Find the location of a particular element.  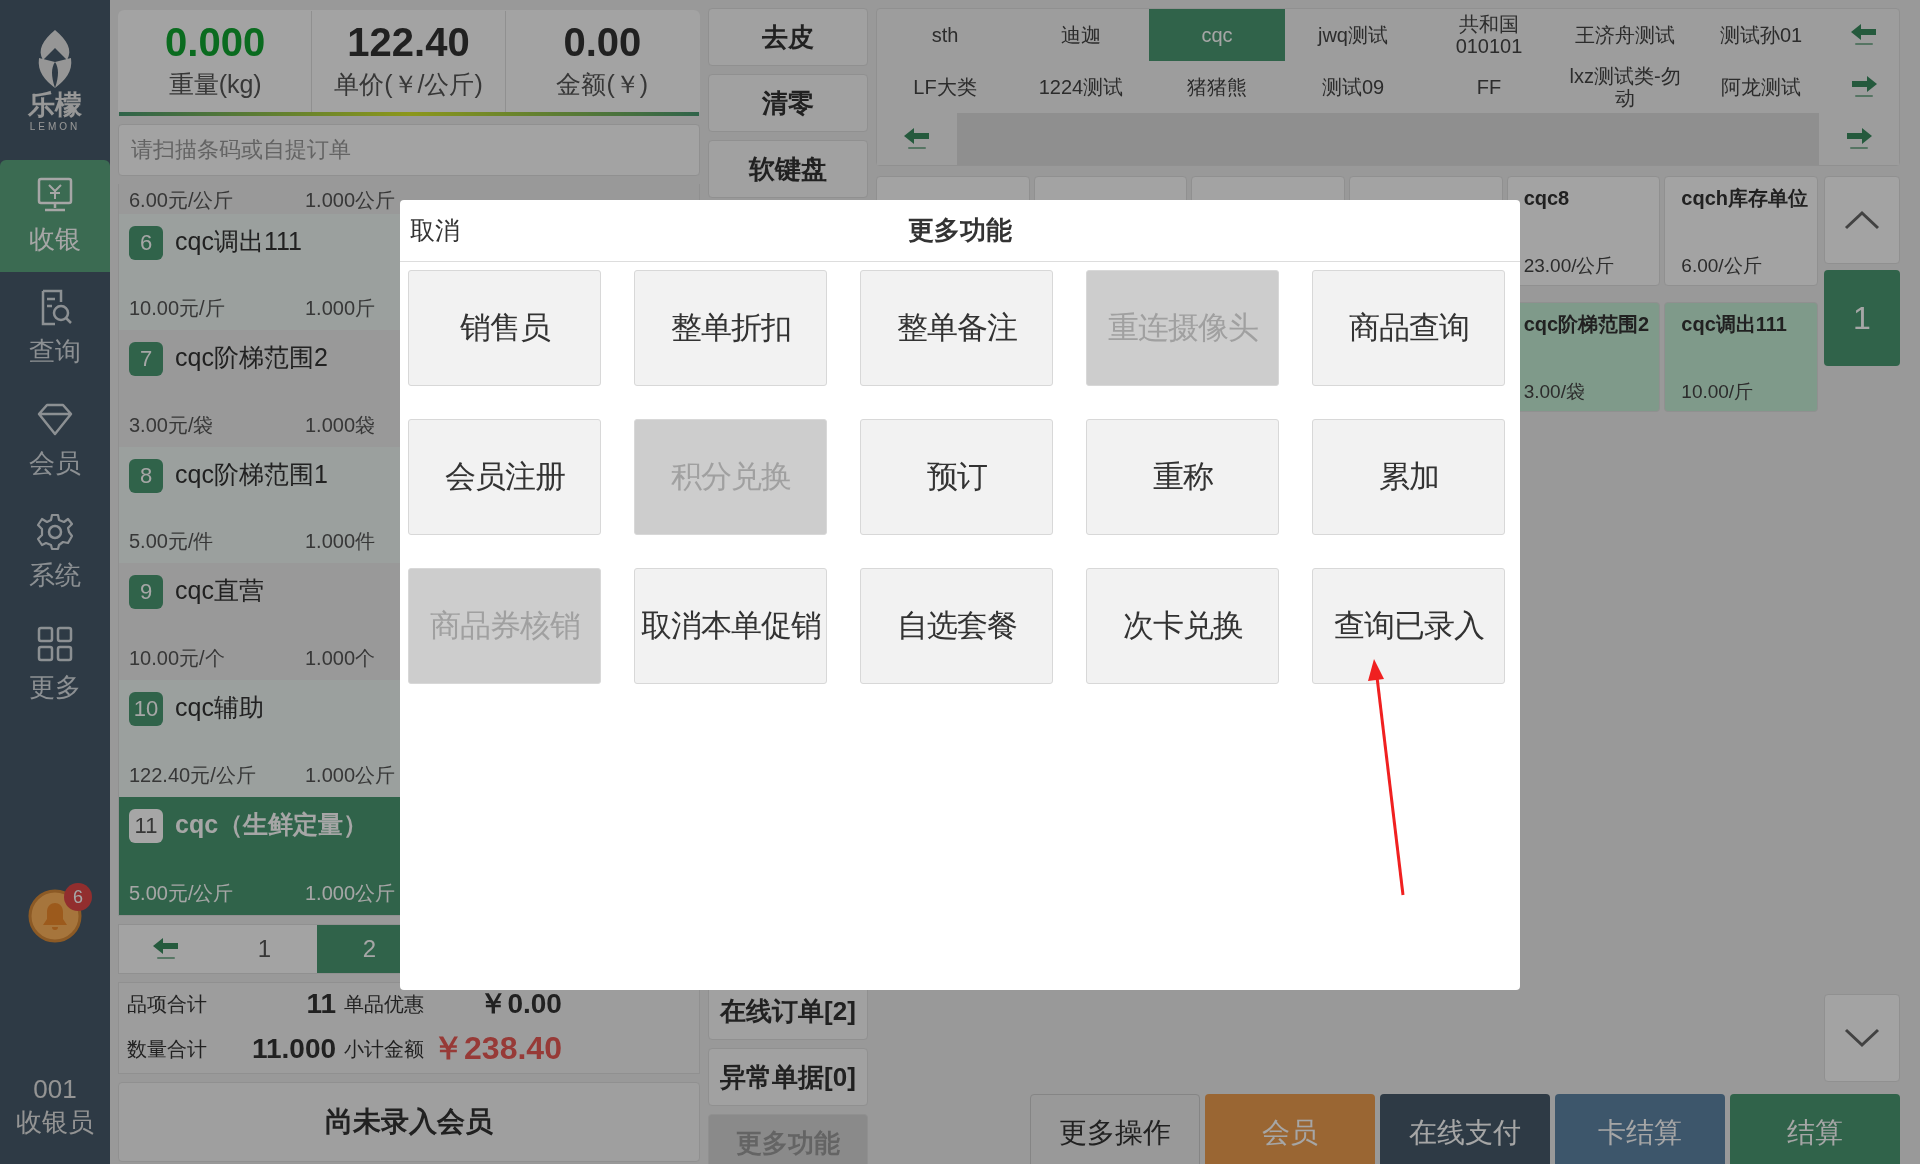

item-index: 6 is located at coordinates (146, 242).